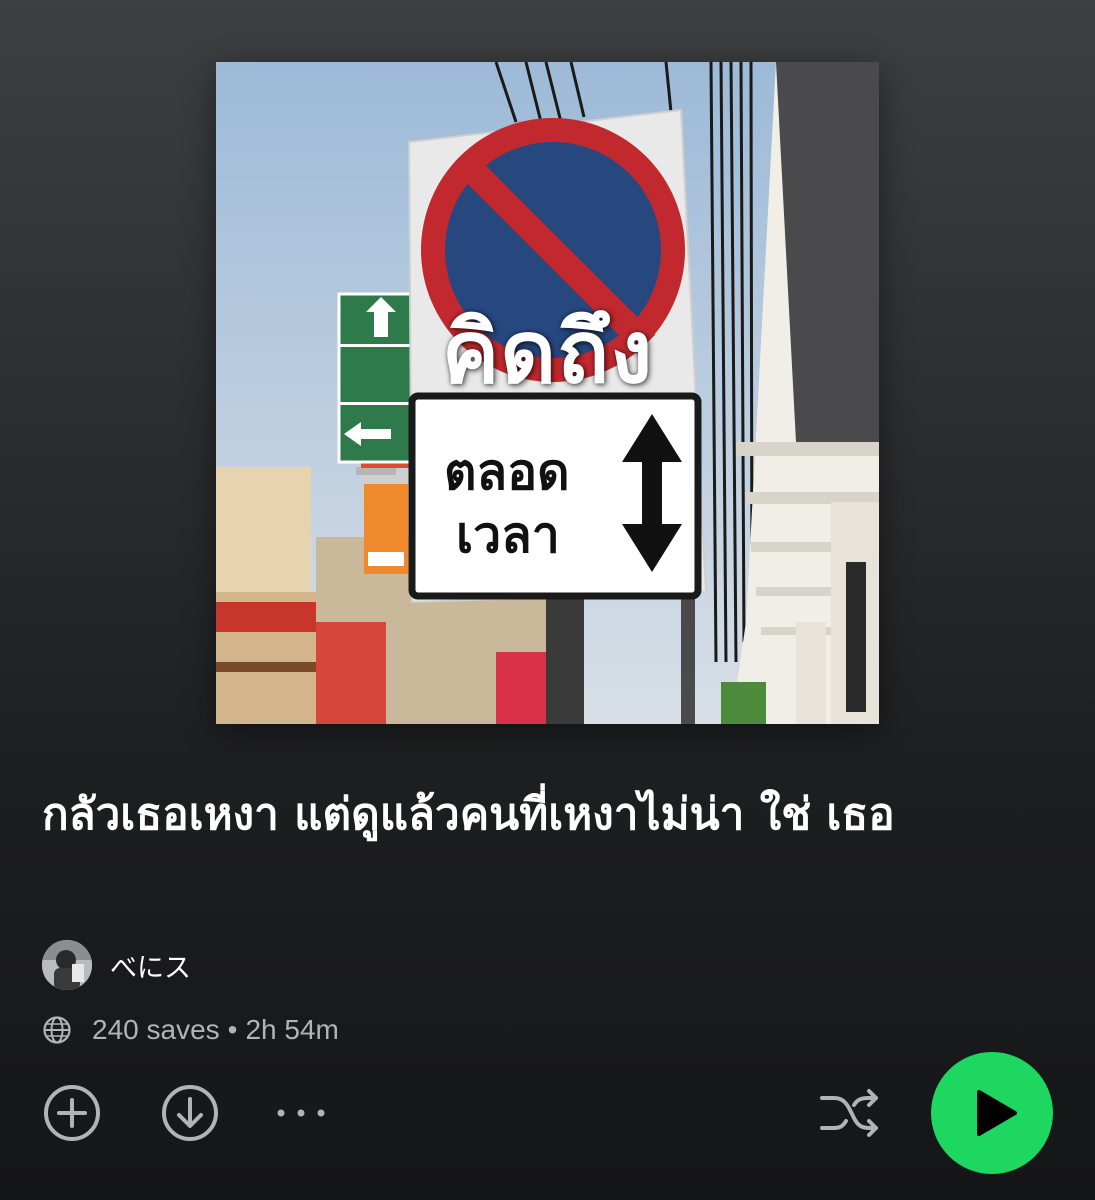  Describe the element at coordinates (547, 353) in the screenshot. I see `cover-caption: คิดถึง` at that location.